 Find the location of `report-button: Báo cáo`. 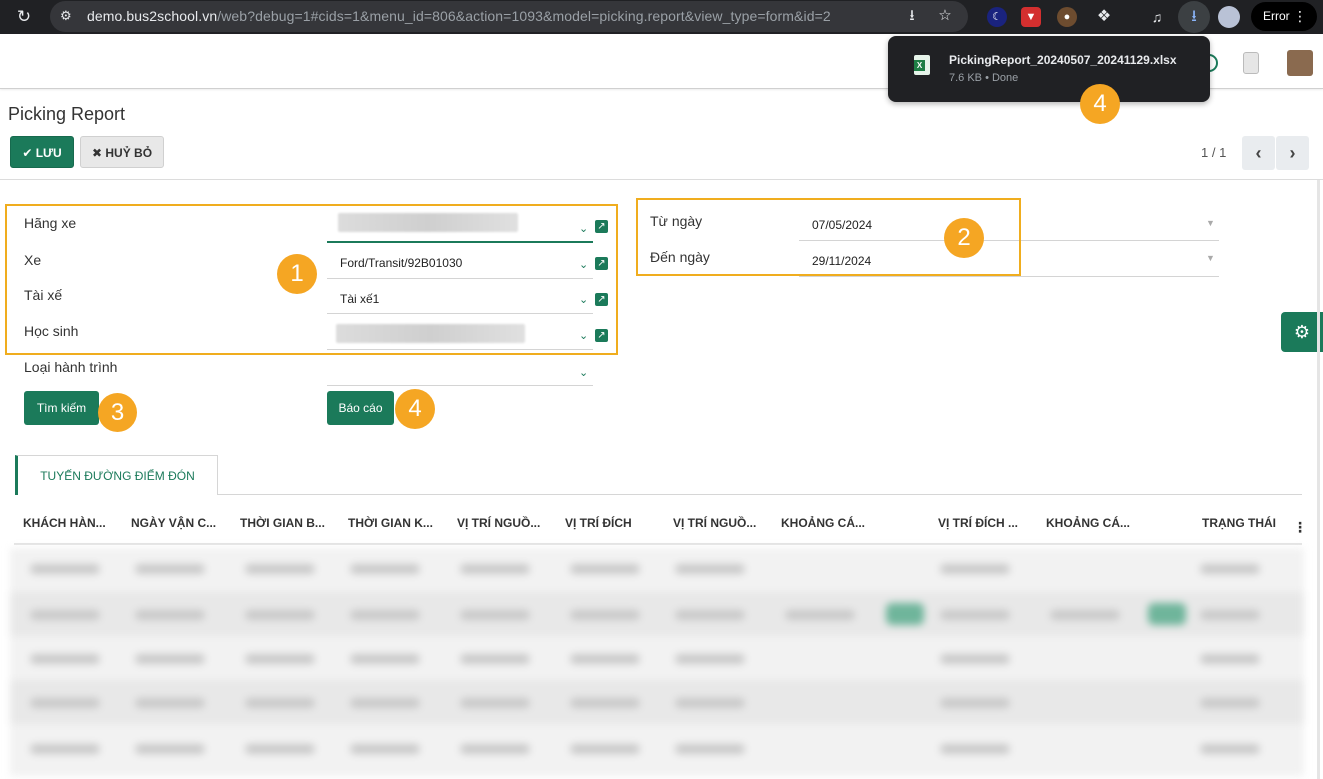

report-button: Báo cáo is located at coordinates (360, 408).